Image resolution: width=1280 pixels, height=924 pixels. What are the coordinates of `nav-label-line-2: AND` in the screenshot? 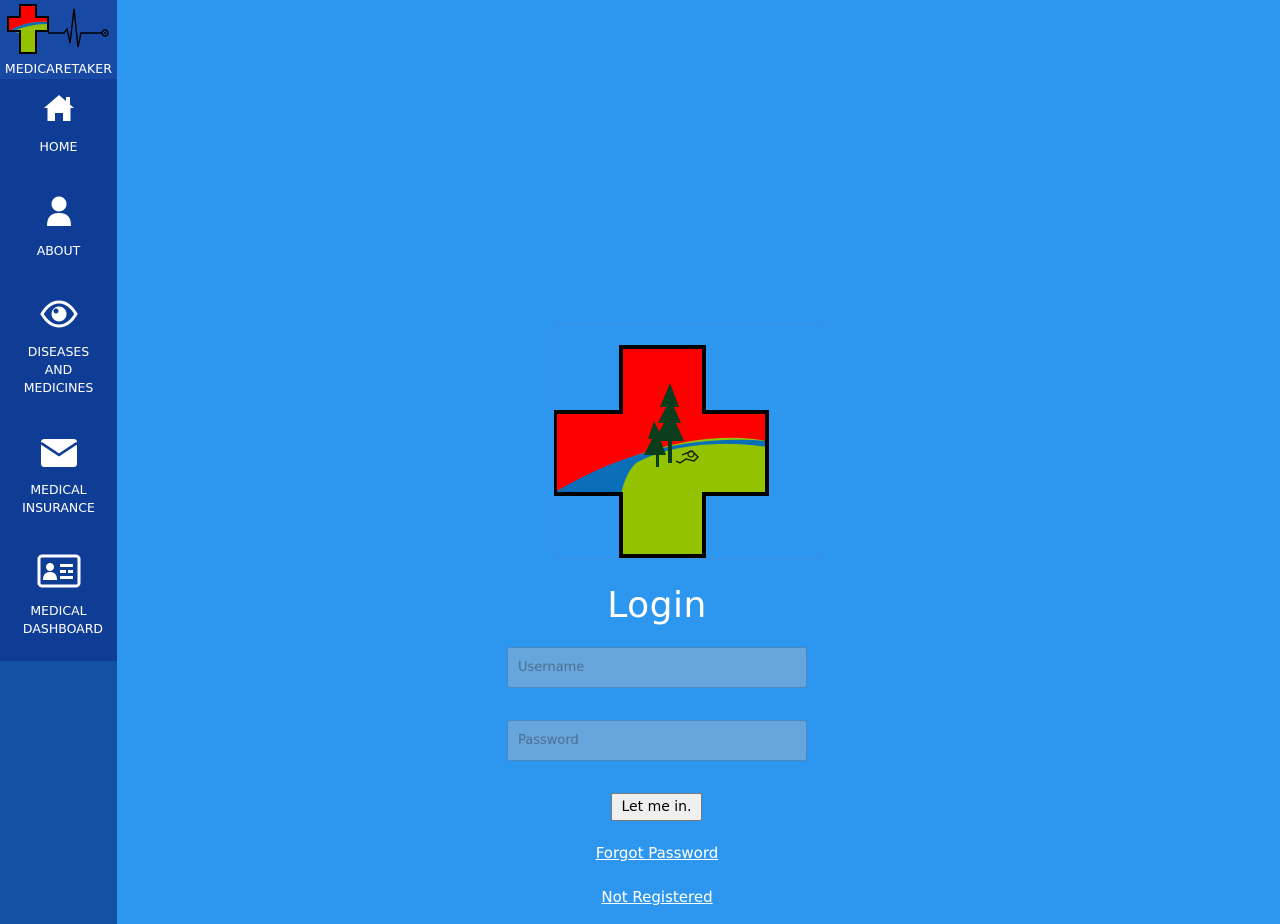 It's located at (58, 369).